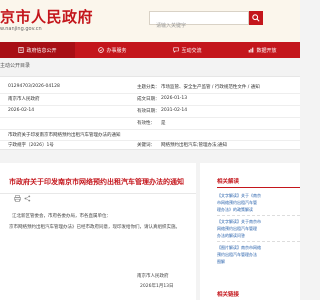 This screenshot has width=320, height=300. Describe the element at coordinates (116, 50) in the screenshot. I see `nav-label: 办事服务` at that location.